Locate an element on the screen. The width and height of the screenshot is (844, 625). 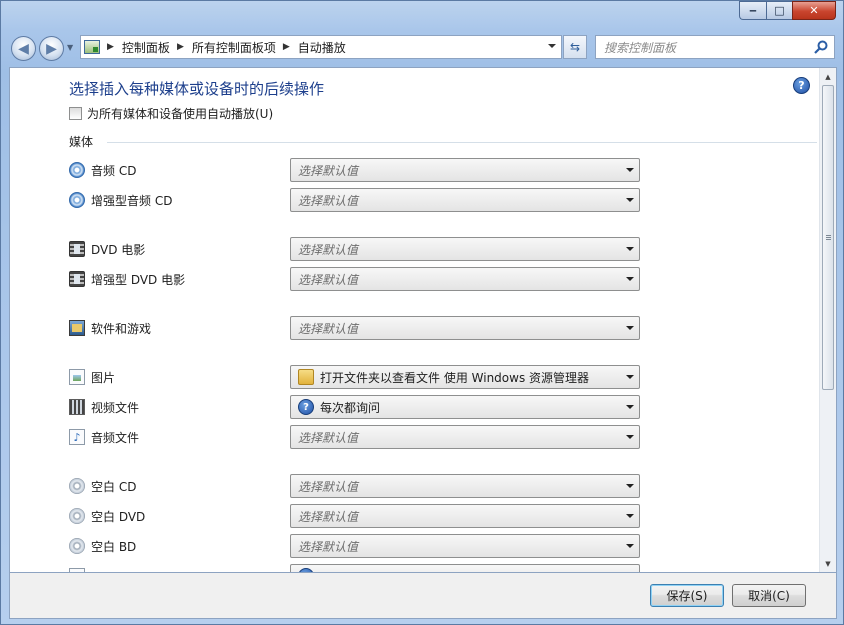
select-partial: ? is located at coordinates (465, 568).